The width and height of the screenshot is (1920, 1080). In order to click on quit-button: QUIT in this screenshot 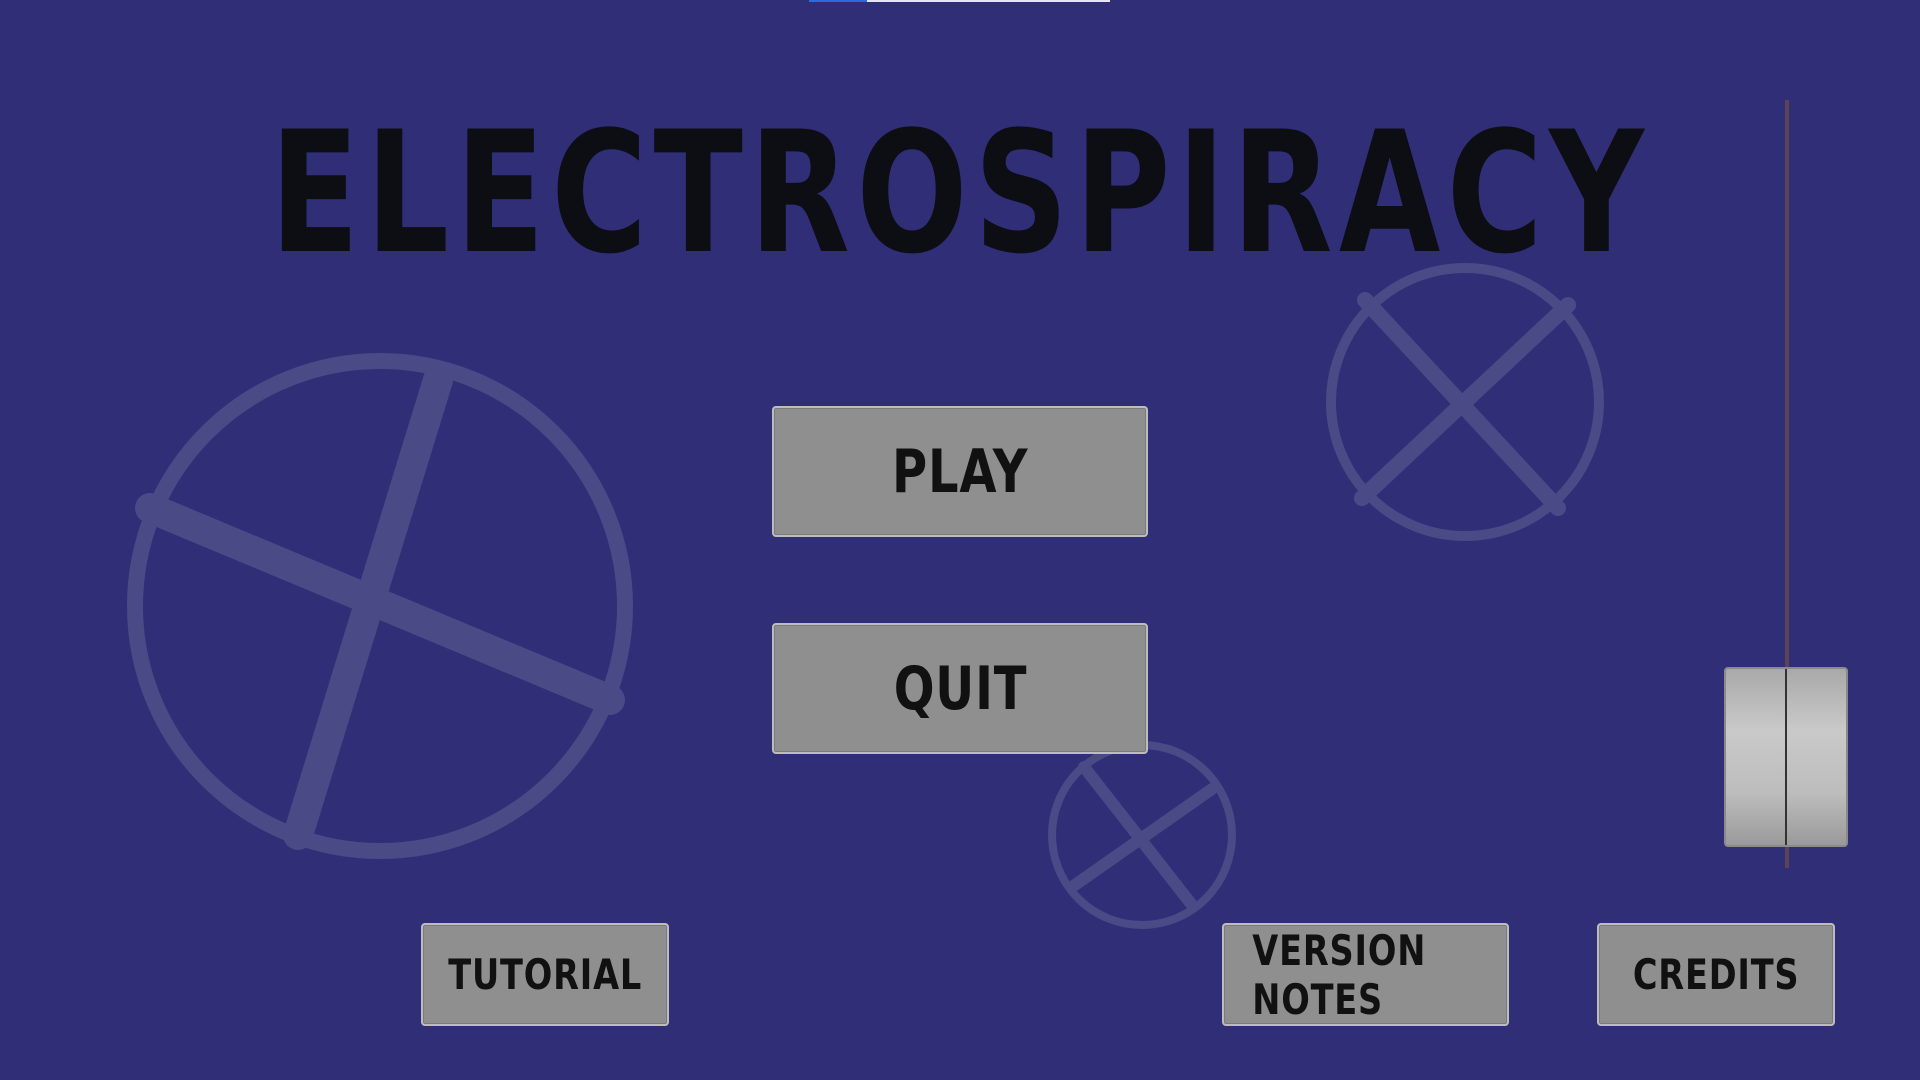, I will do `click(960, 688)`.